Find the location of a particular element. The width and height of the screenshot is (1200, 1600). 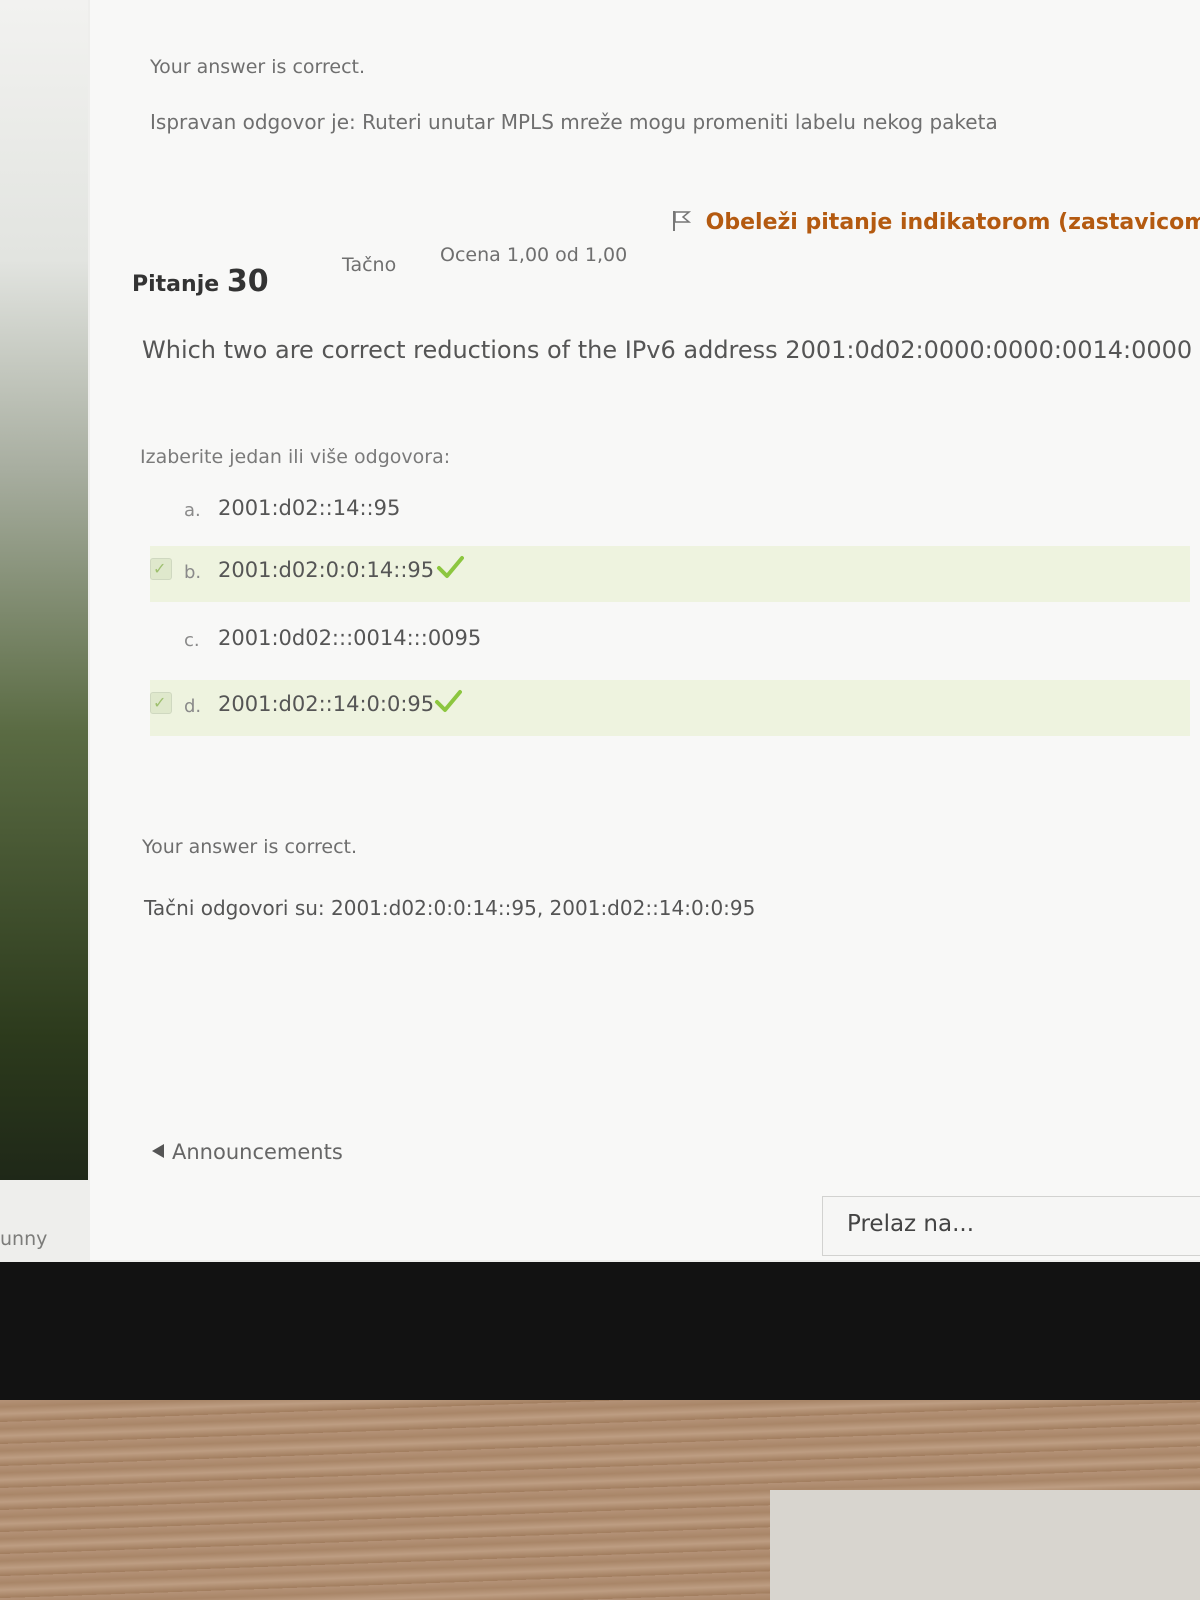

flag-question-link: Obeleži pitanje indikatorom (zastavicom is located at coordinates (936, 222).